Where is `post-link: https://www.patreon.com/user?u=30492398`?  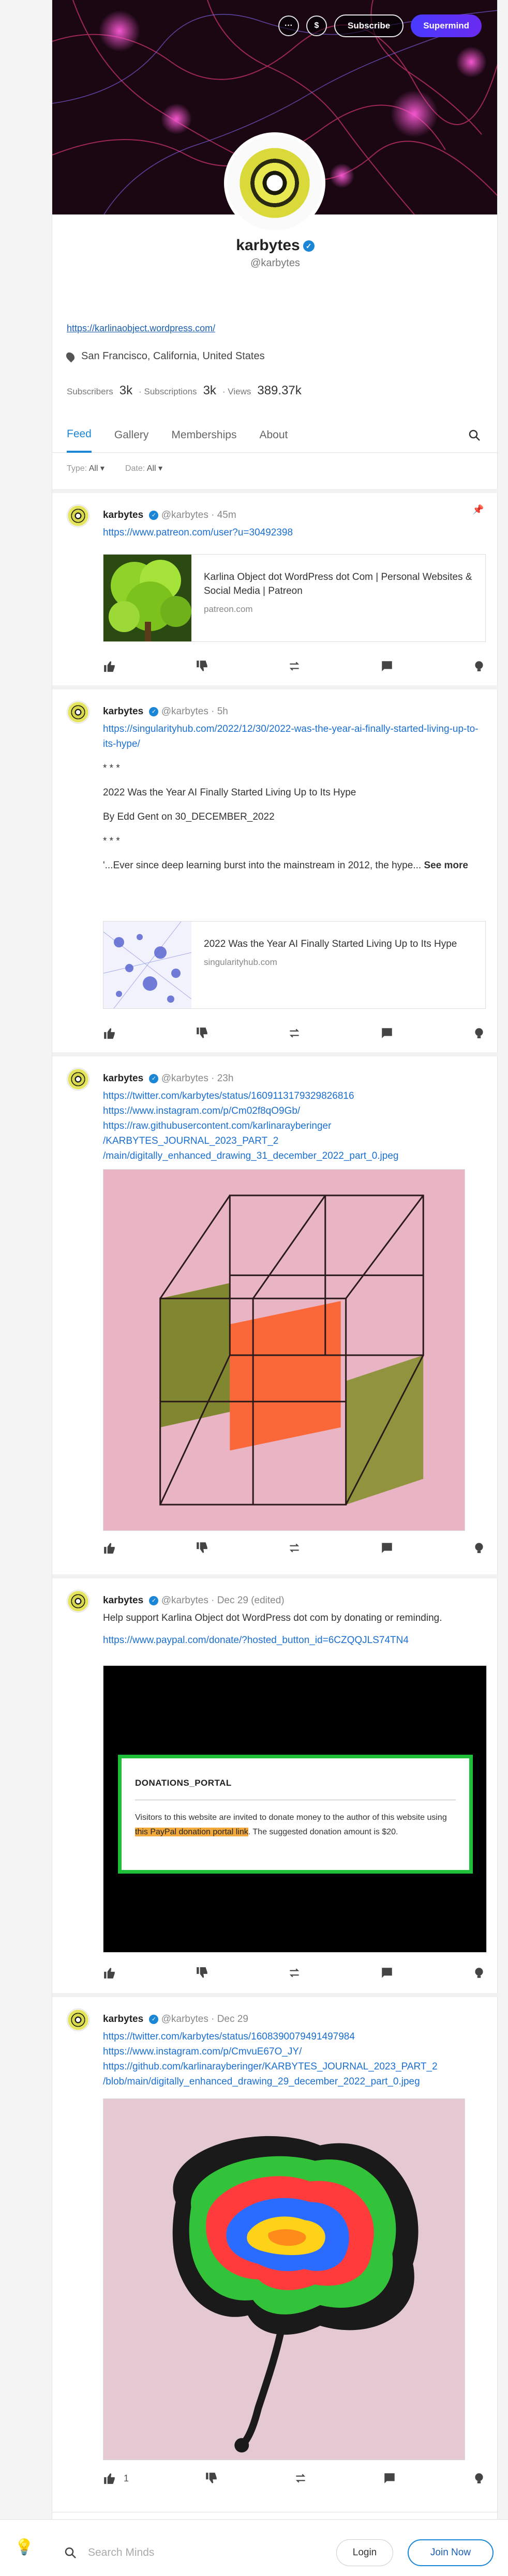
post-link: https://www.patreon.com/user?u=30492398 is located at coordinates (198, 532).